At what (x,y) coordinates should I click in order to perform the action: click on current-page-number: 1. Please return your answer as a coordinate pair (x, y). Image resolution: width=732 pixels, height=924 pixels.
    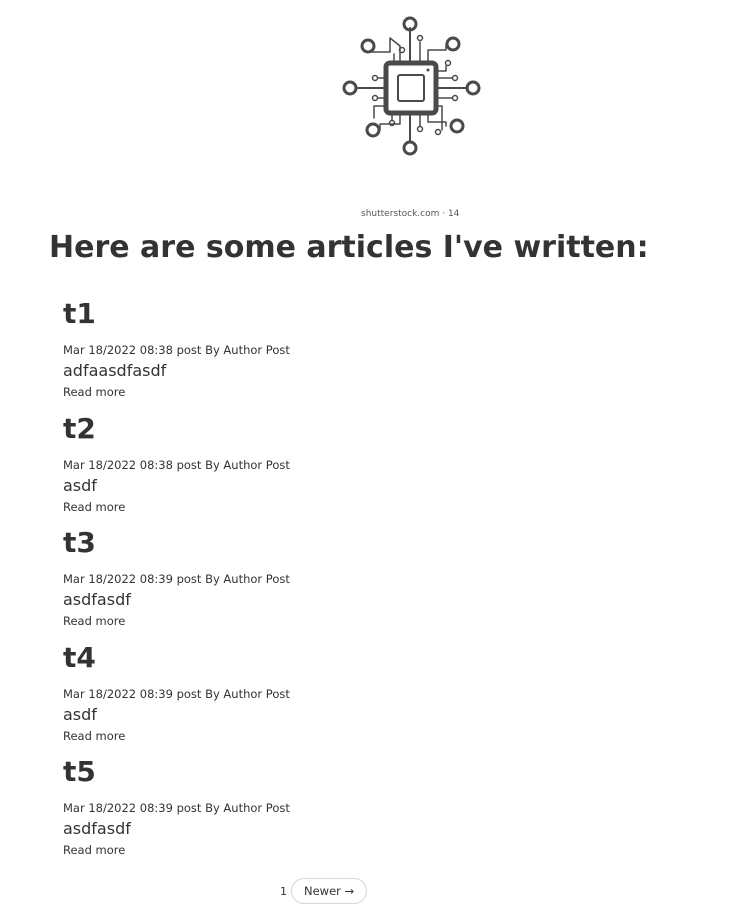
    Looking at the image, I should click on (283, 891).